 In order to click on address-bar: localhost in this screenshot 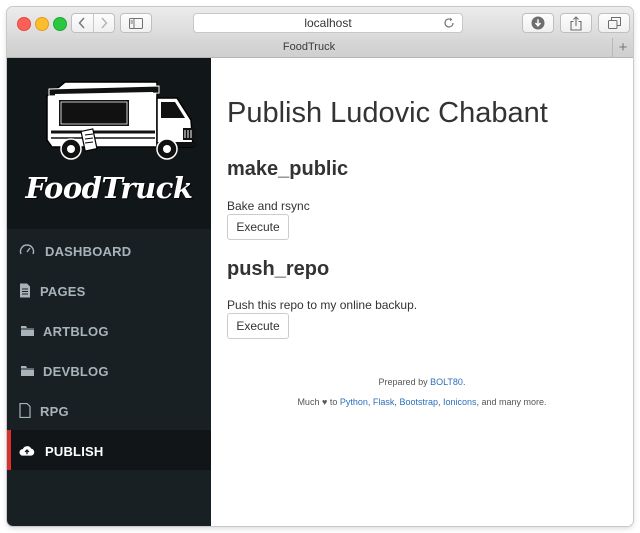, I will do `click(328, 23)`.